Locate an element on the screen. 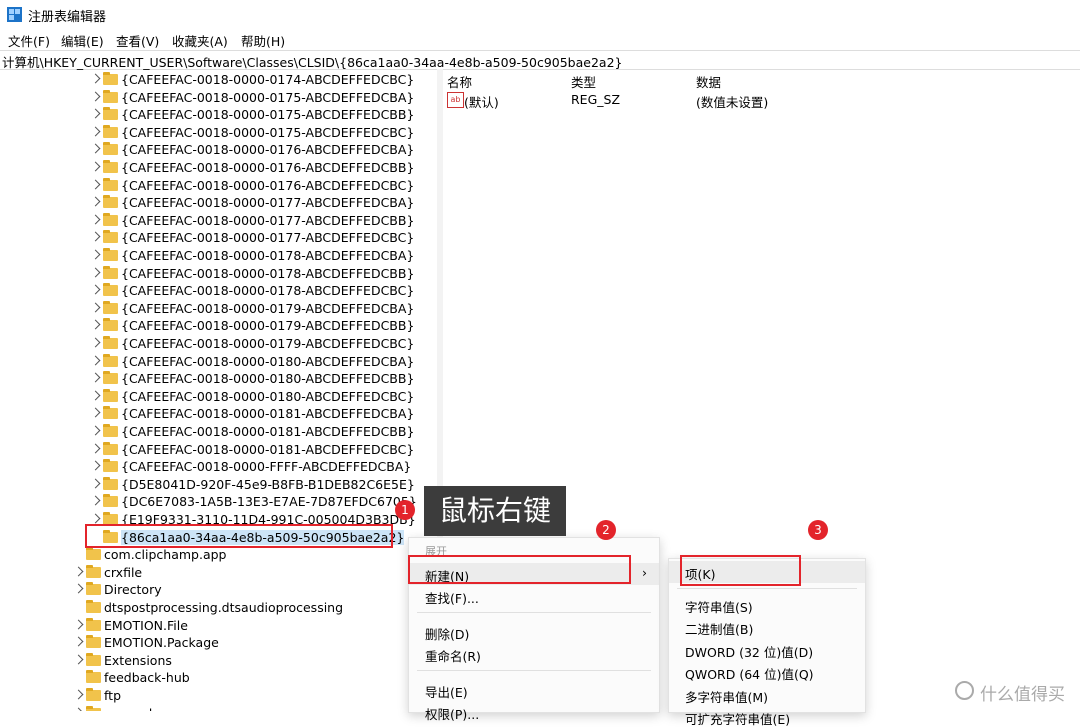  tree-node-label: {CAFEEFAC-0018-0000-0174-ABCDEFFEDCBC} is located at coordinates (268, 79).